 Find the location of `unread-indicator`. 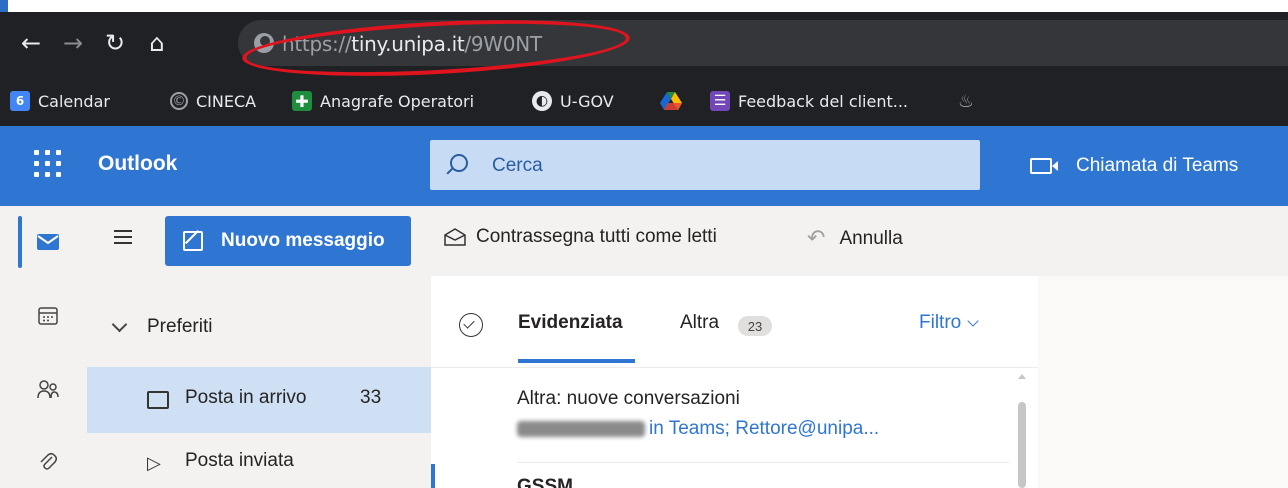

unread-indicator is located at coordinates (433, 476).